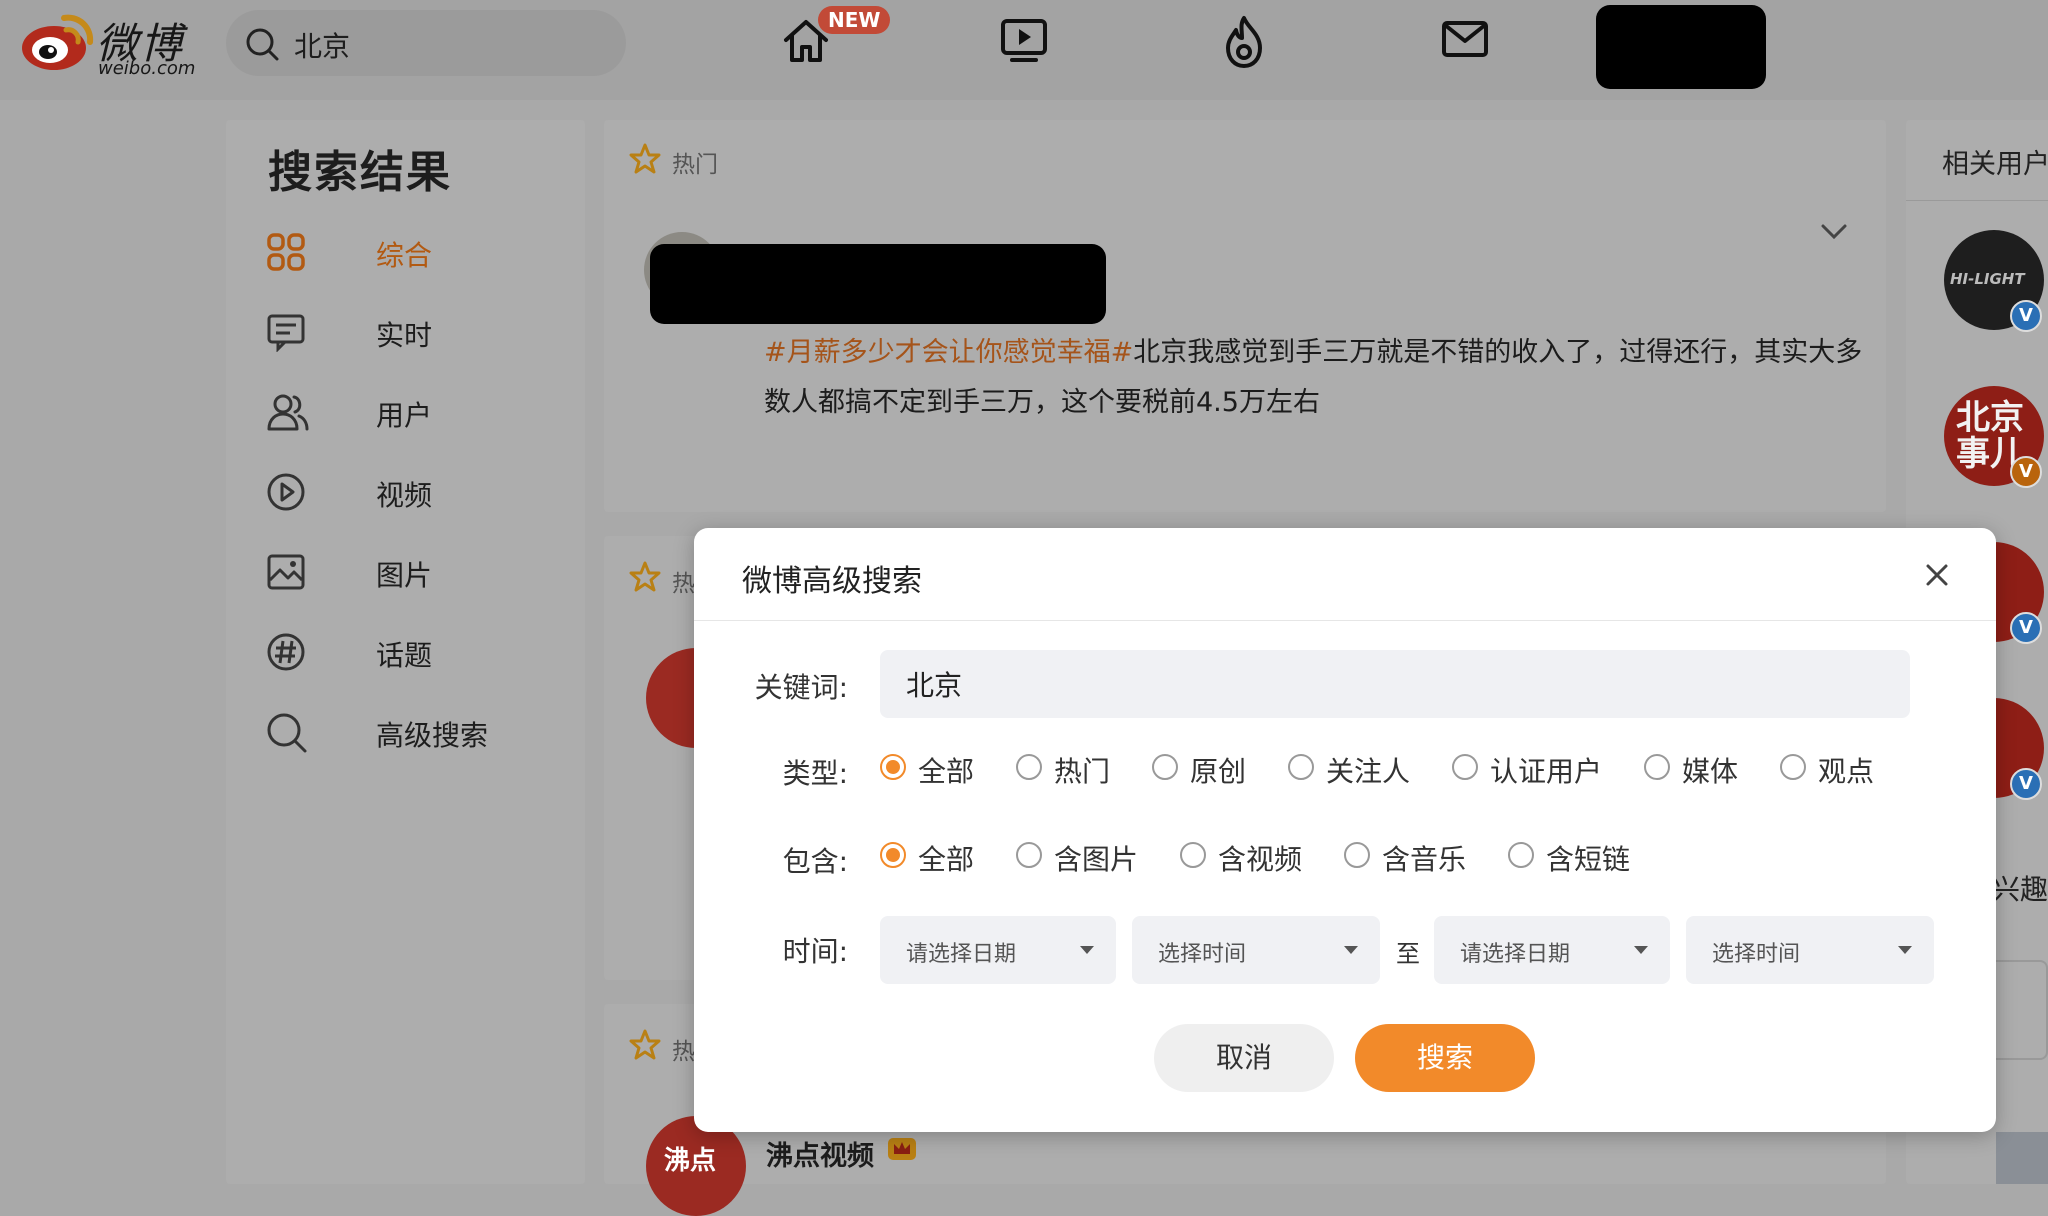  What do you see at coordinates (416, 492) in the screenshot?
I see `sidebar-item-video: 视频` at bounding box center [416, 492].